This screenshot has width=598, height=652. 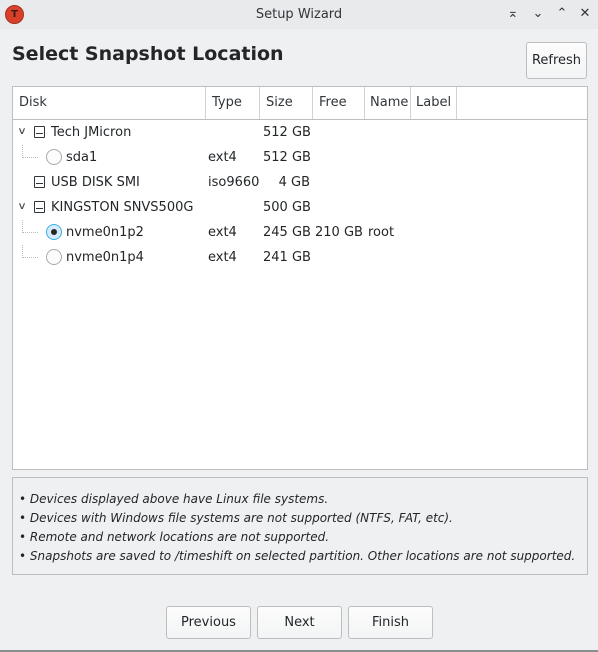 I want to click on maximize-icon: ⌃, so click(x=562, y=14).